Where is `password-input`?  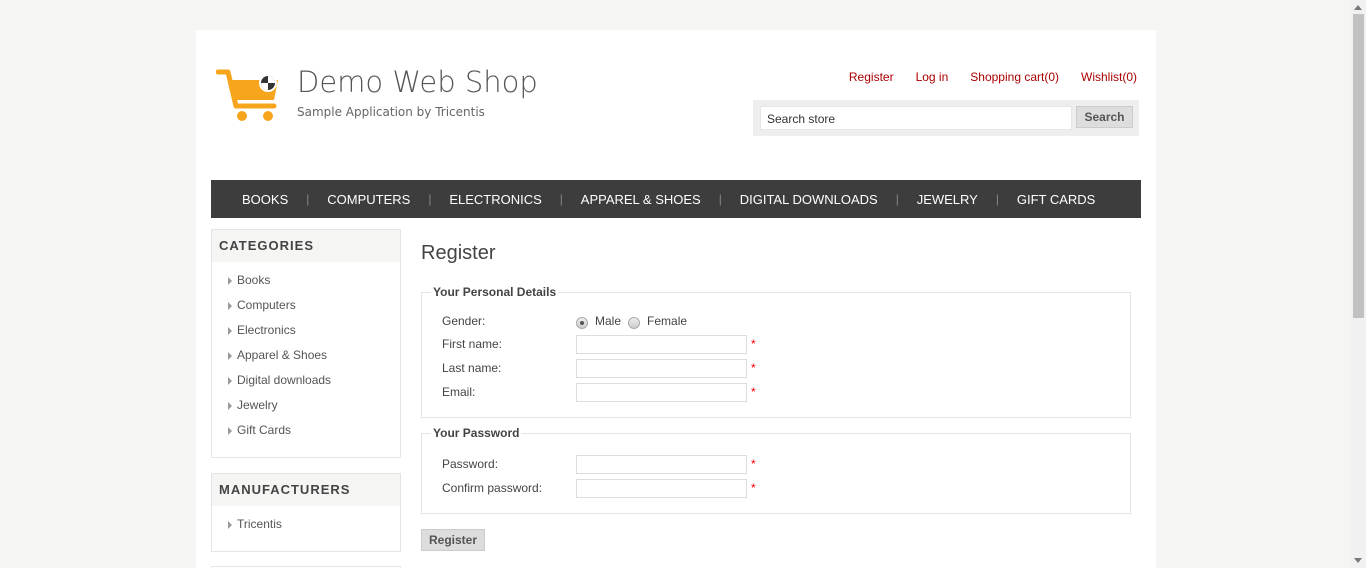
password-input is located at coordinates (661, 464).